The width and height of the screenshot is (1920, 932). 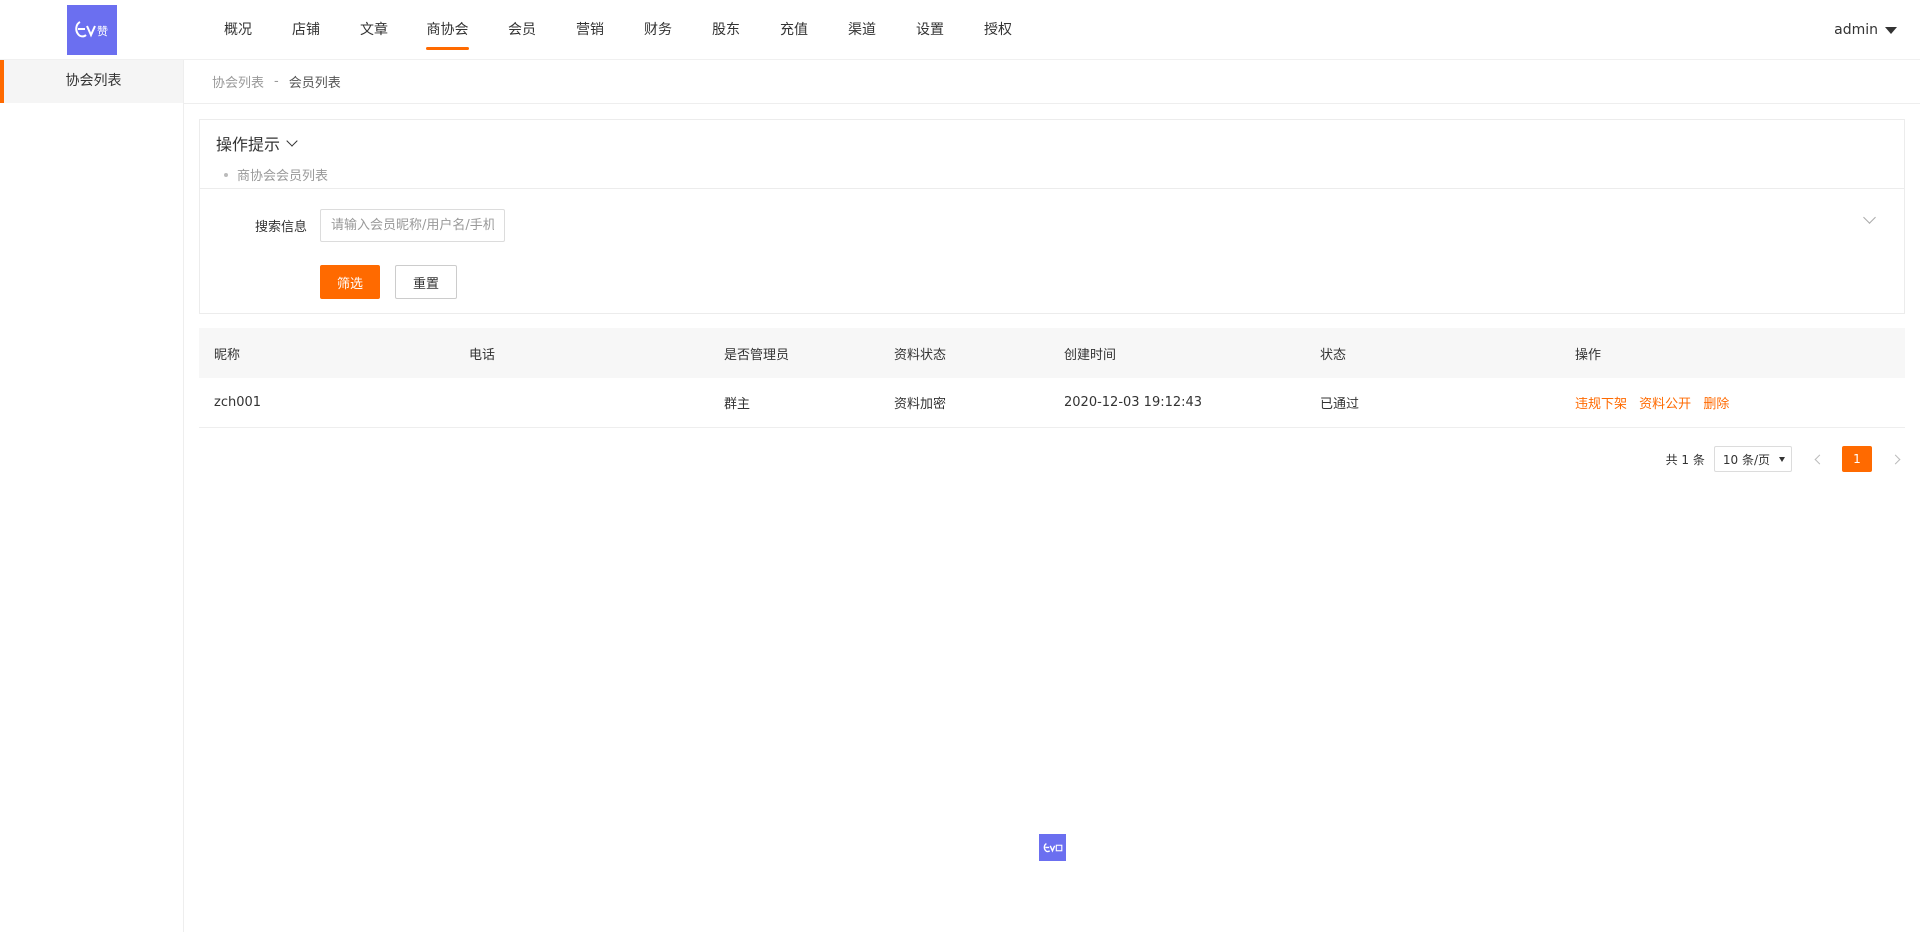 I want to click on search-label: 搜索信息, so click(x=281, y=227).